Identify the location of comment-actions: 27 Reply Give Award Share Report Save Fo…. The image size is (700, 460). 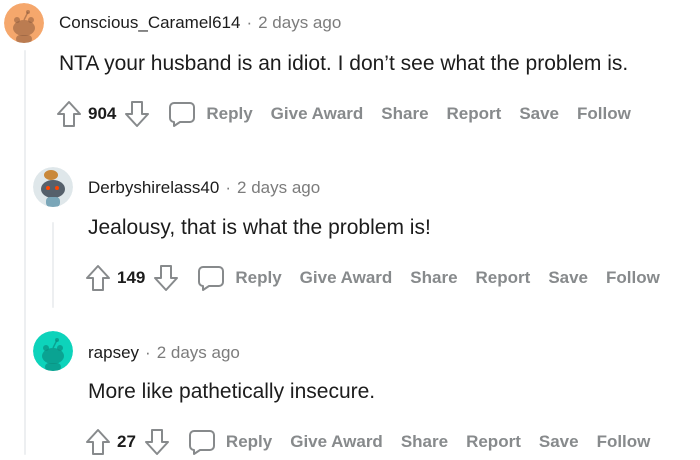
(367, 442).